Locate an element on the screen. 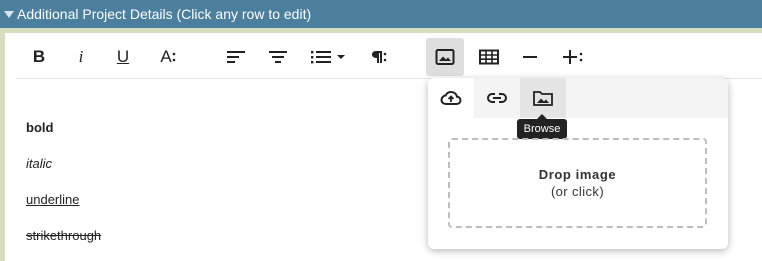 The image size is (762, 261). image-dropzone: Drop image (or click) is located at coordinates (577, 183).